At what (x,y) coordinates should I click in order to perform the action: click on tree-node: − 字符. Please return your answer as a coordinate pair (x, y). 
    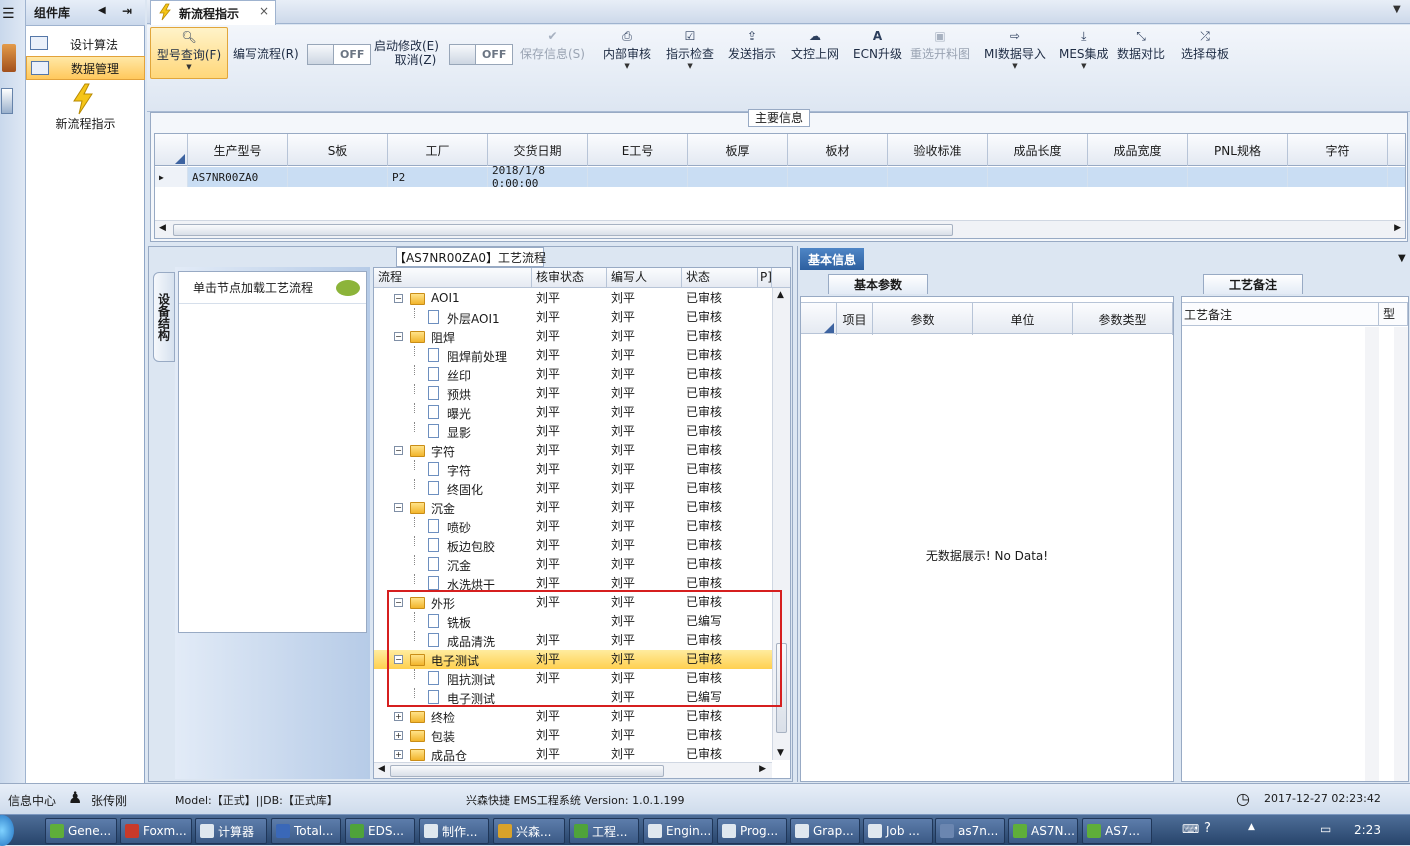
    Looking at the image, I should click on (453, 450).